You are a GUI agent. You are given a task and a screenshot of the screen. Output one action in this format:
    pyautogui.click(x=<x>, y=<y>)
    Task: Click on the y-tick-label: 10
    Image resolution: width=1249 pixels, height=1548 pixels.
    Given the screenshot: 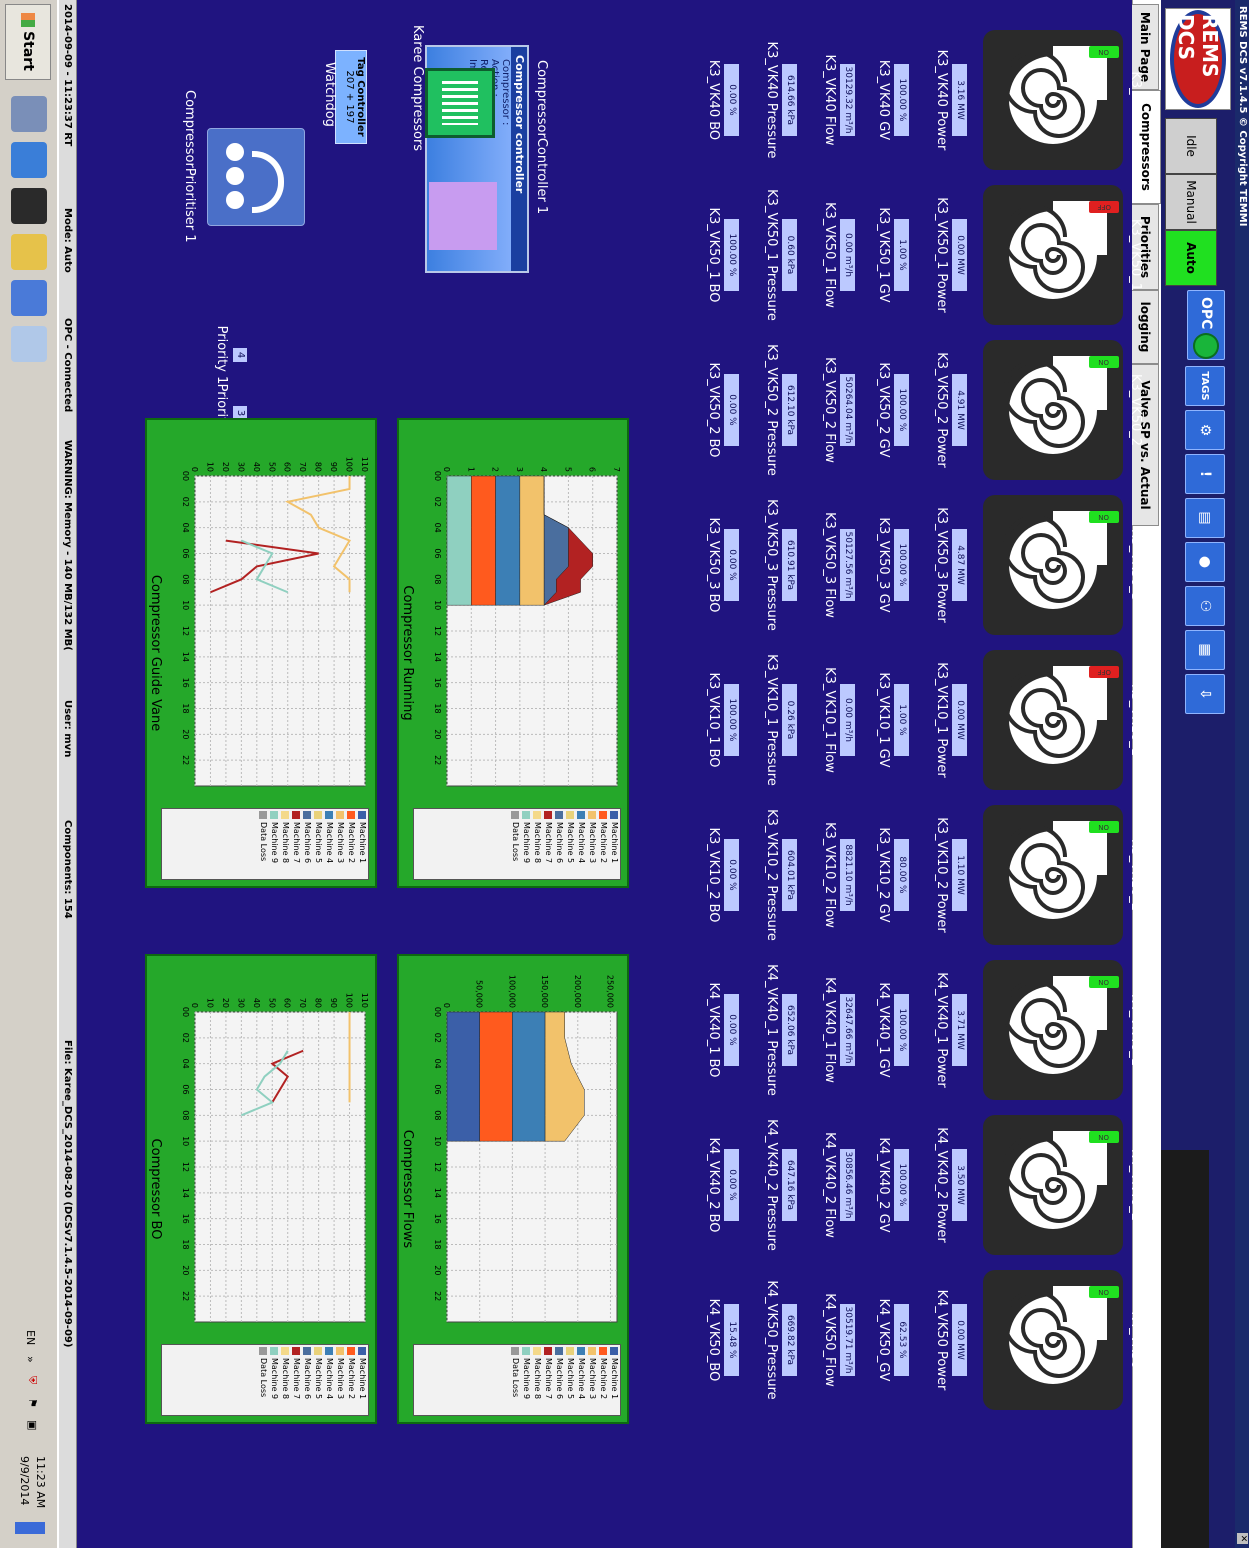 What is the action you would take?
    pyautogui.click(x=209, y=467)
    